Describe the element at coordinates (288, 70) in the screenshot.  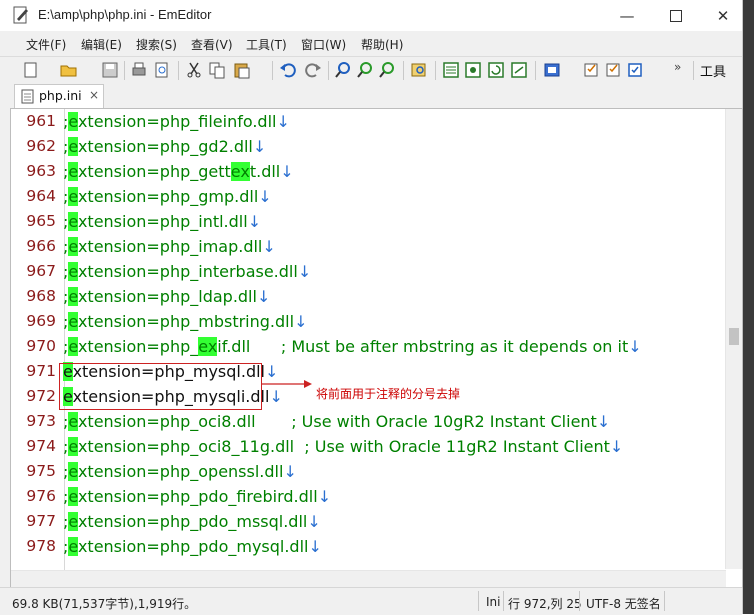
I see `undo-icon` at that location.